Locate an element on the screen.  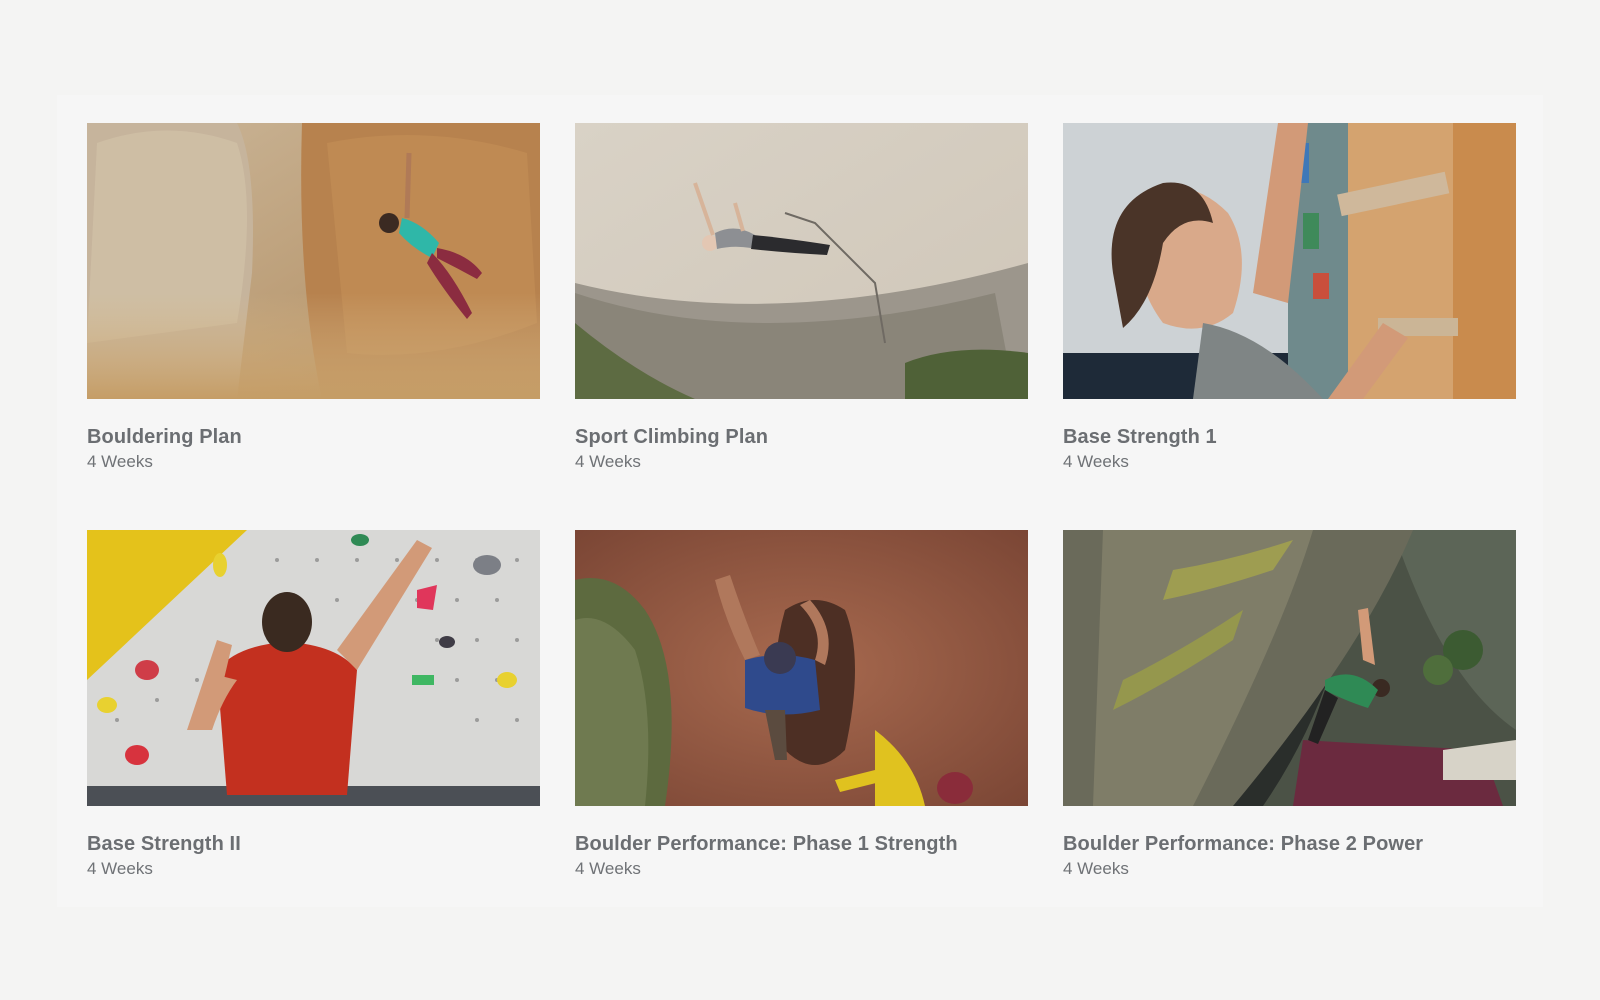
plan-title: Base Strength 1 is located at coordinates (1289, 437).